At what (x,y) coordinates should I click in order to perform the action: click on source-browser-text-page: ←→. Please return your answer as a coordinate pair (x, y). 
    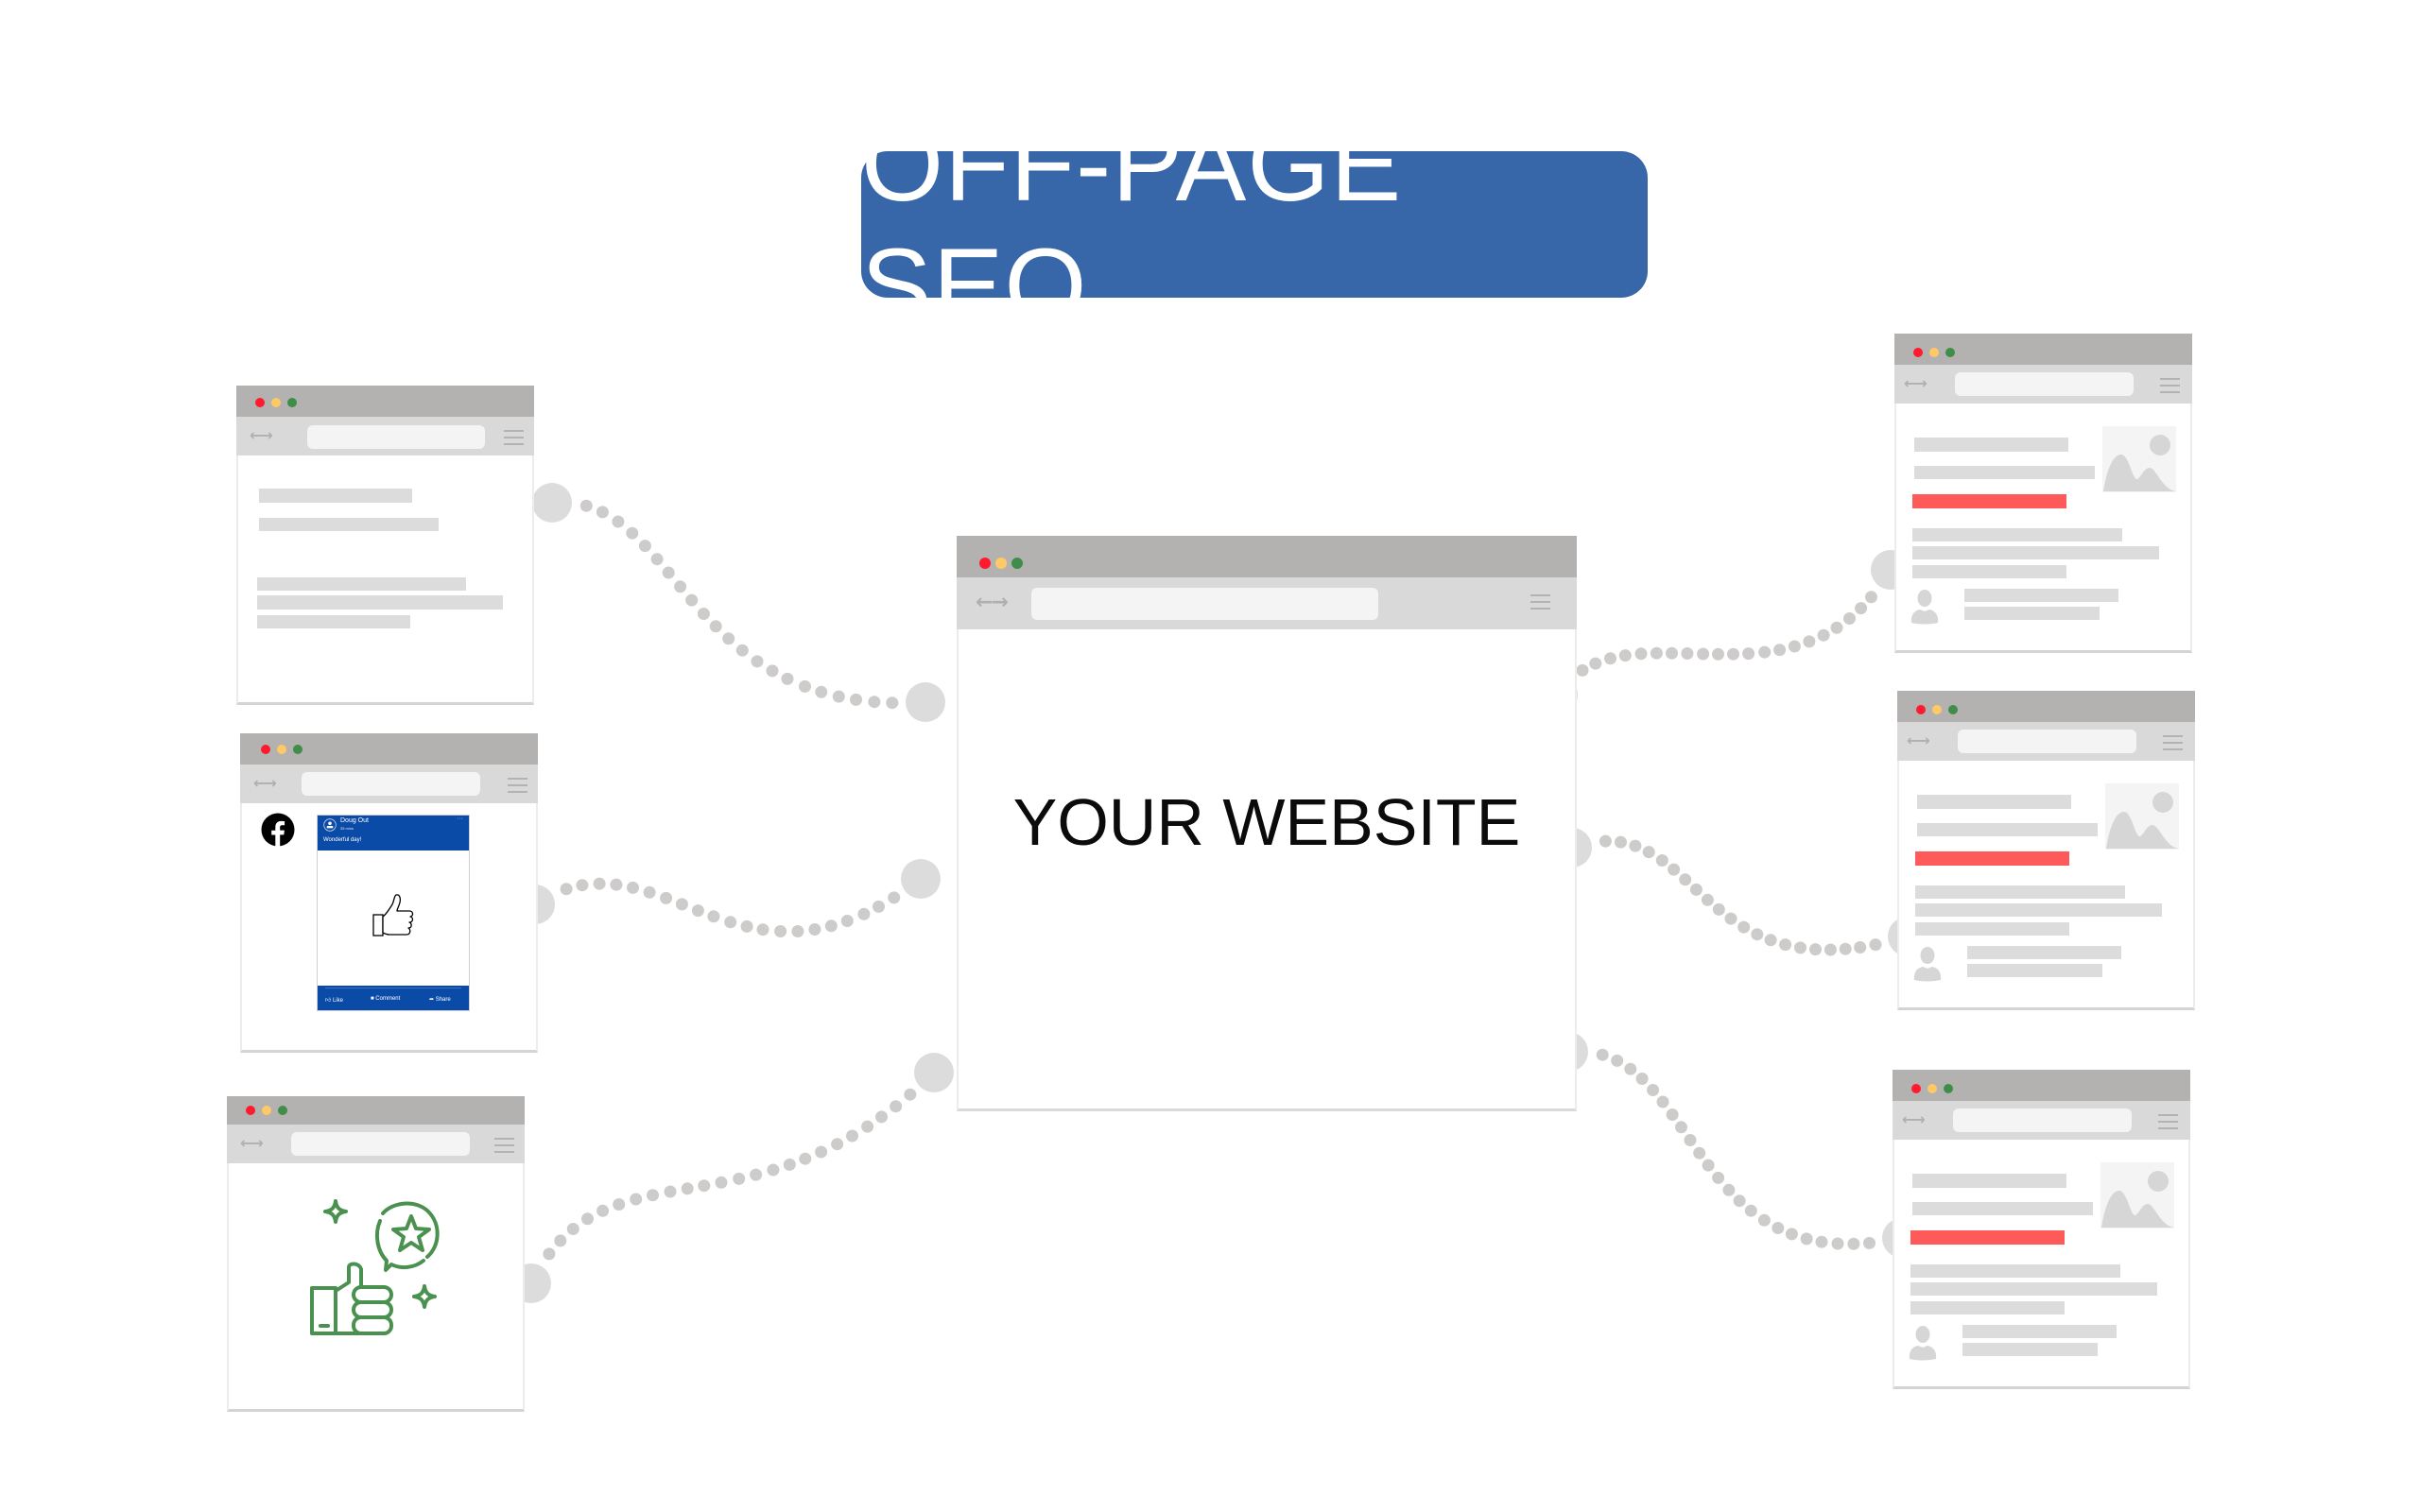
    Looking at the image, I should click on (385, 545).